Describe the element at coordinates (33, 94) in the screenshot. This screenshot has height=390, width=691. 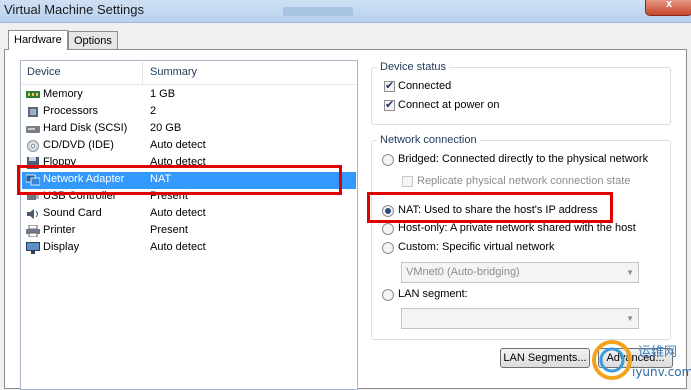
I see `memory-icon` at that location.